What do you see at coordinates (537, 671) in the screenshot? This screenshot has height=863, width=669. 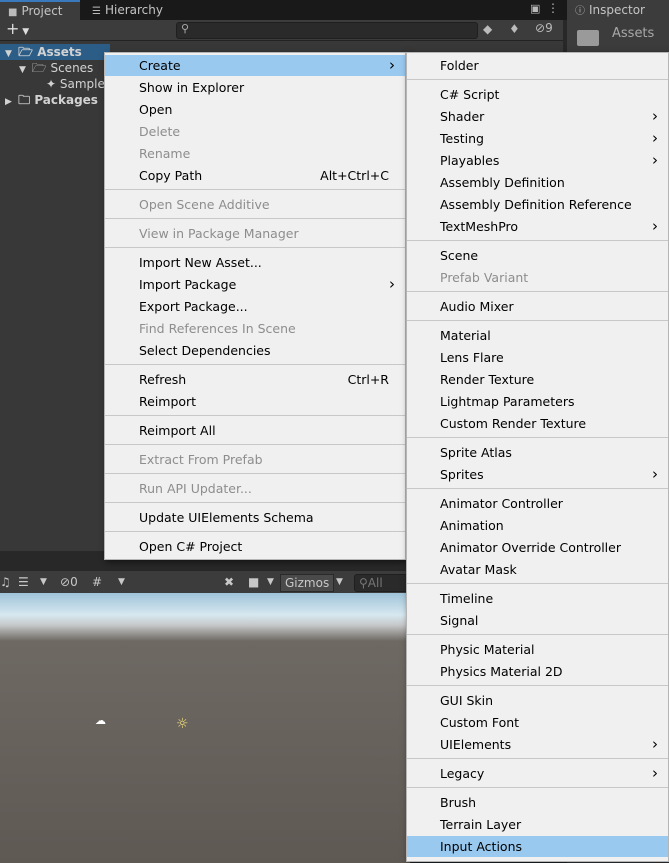 I see `create-item-physics-material-2d: Physics Material 2D` at bounding box center [537, 671].